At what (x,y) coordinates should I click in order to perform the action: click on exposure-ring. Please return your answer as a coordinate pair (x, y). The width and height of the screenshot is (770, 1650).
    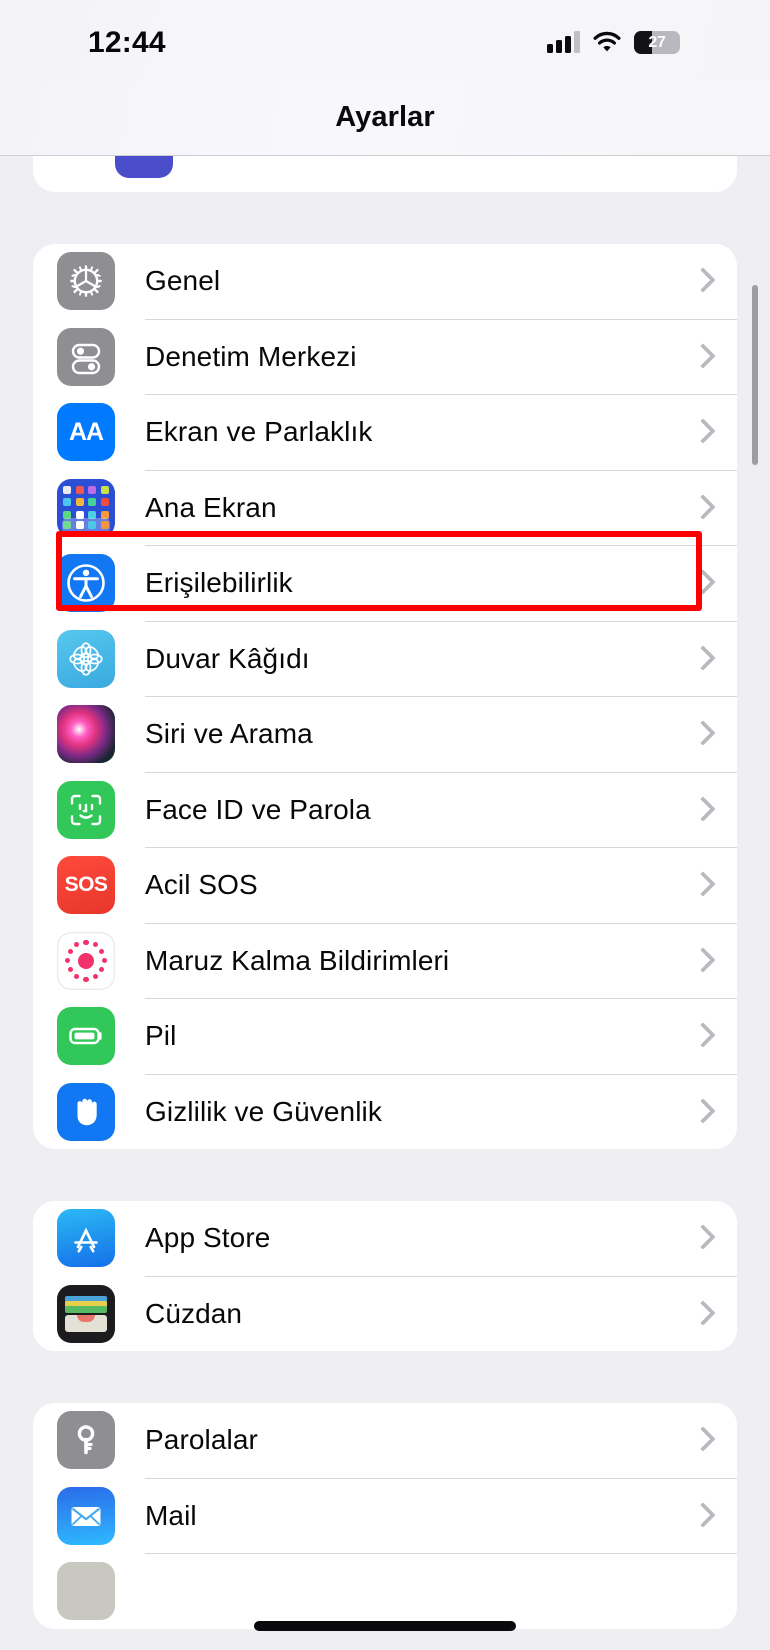
    Looking at the image, I should click on (86, 960).